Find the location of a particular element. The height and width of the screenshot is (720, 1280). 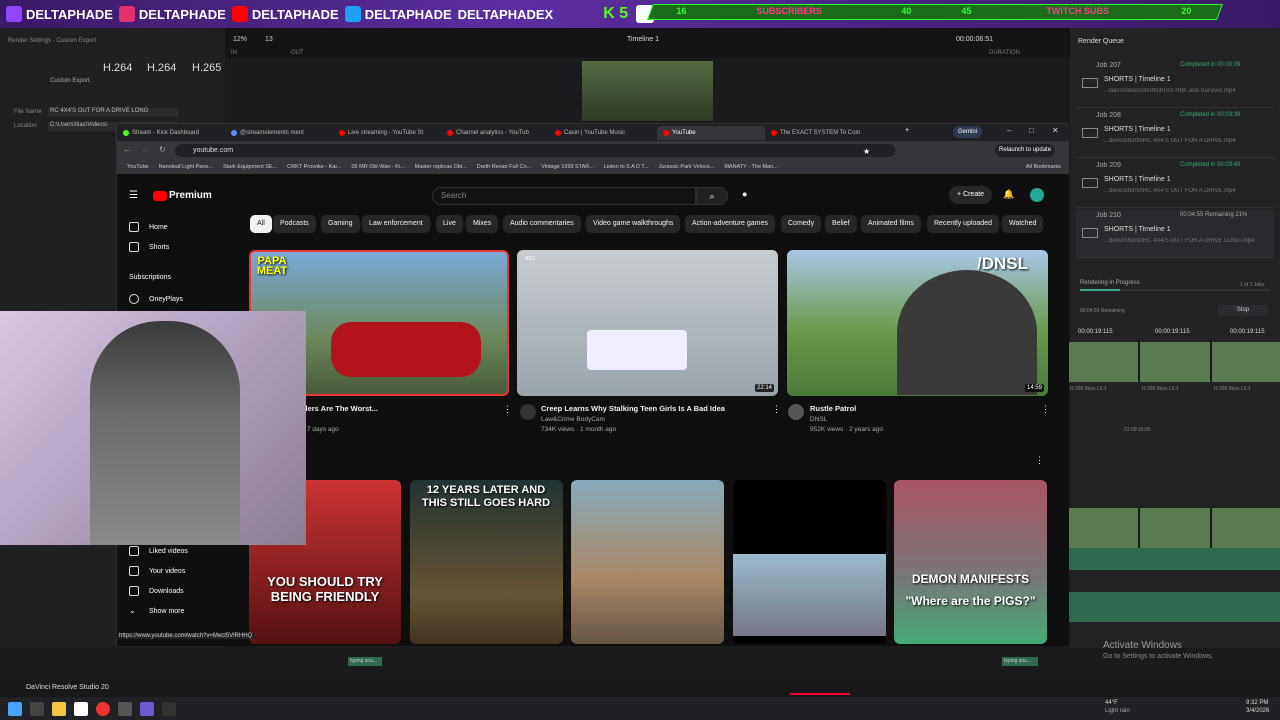

chip: Animated films is located at coordinates (891, 224).